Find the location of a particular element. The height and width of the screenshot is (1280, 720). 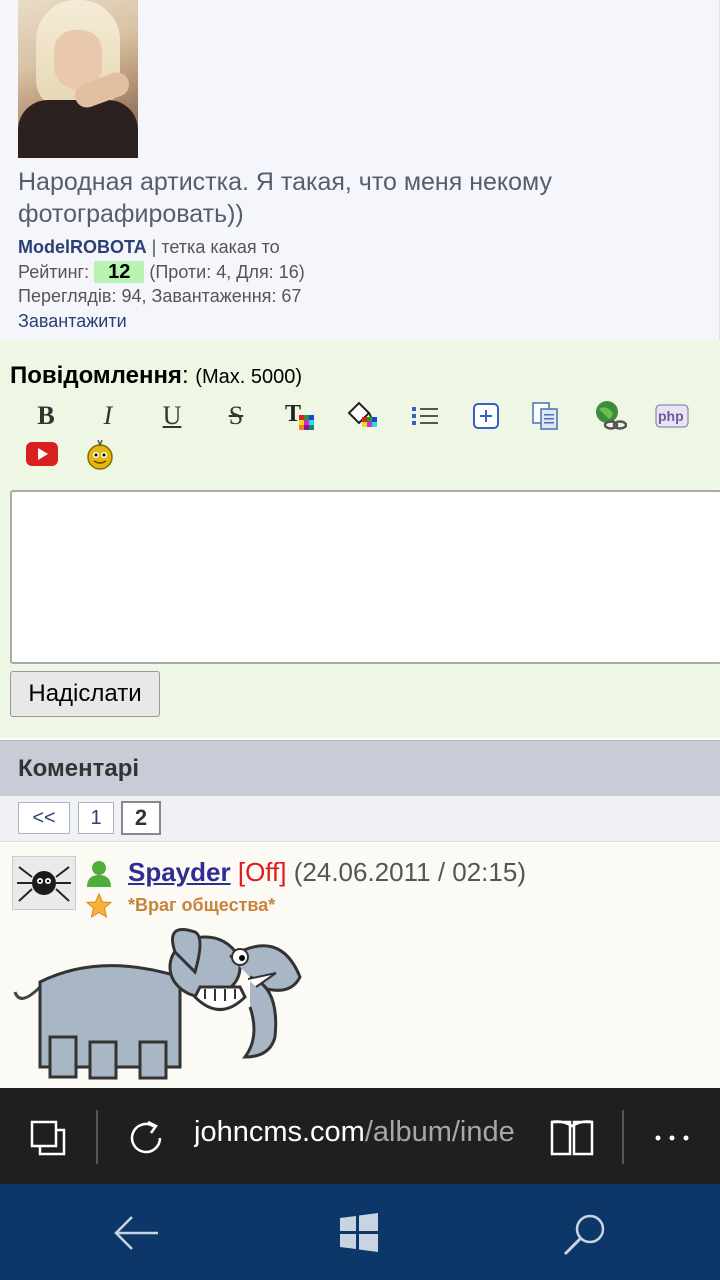

photo-stats: Переглядів: 94, Завантаження: 67 is located at coordinates (160, 296).